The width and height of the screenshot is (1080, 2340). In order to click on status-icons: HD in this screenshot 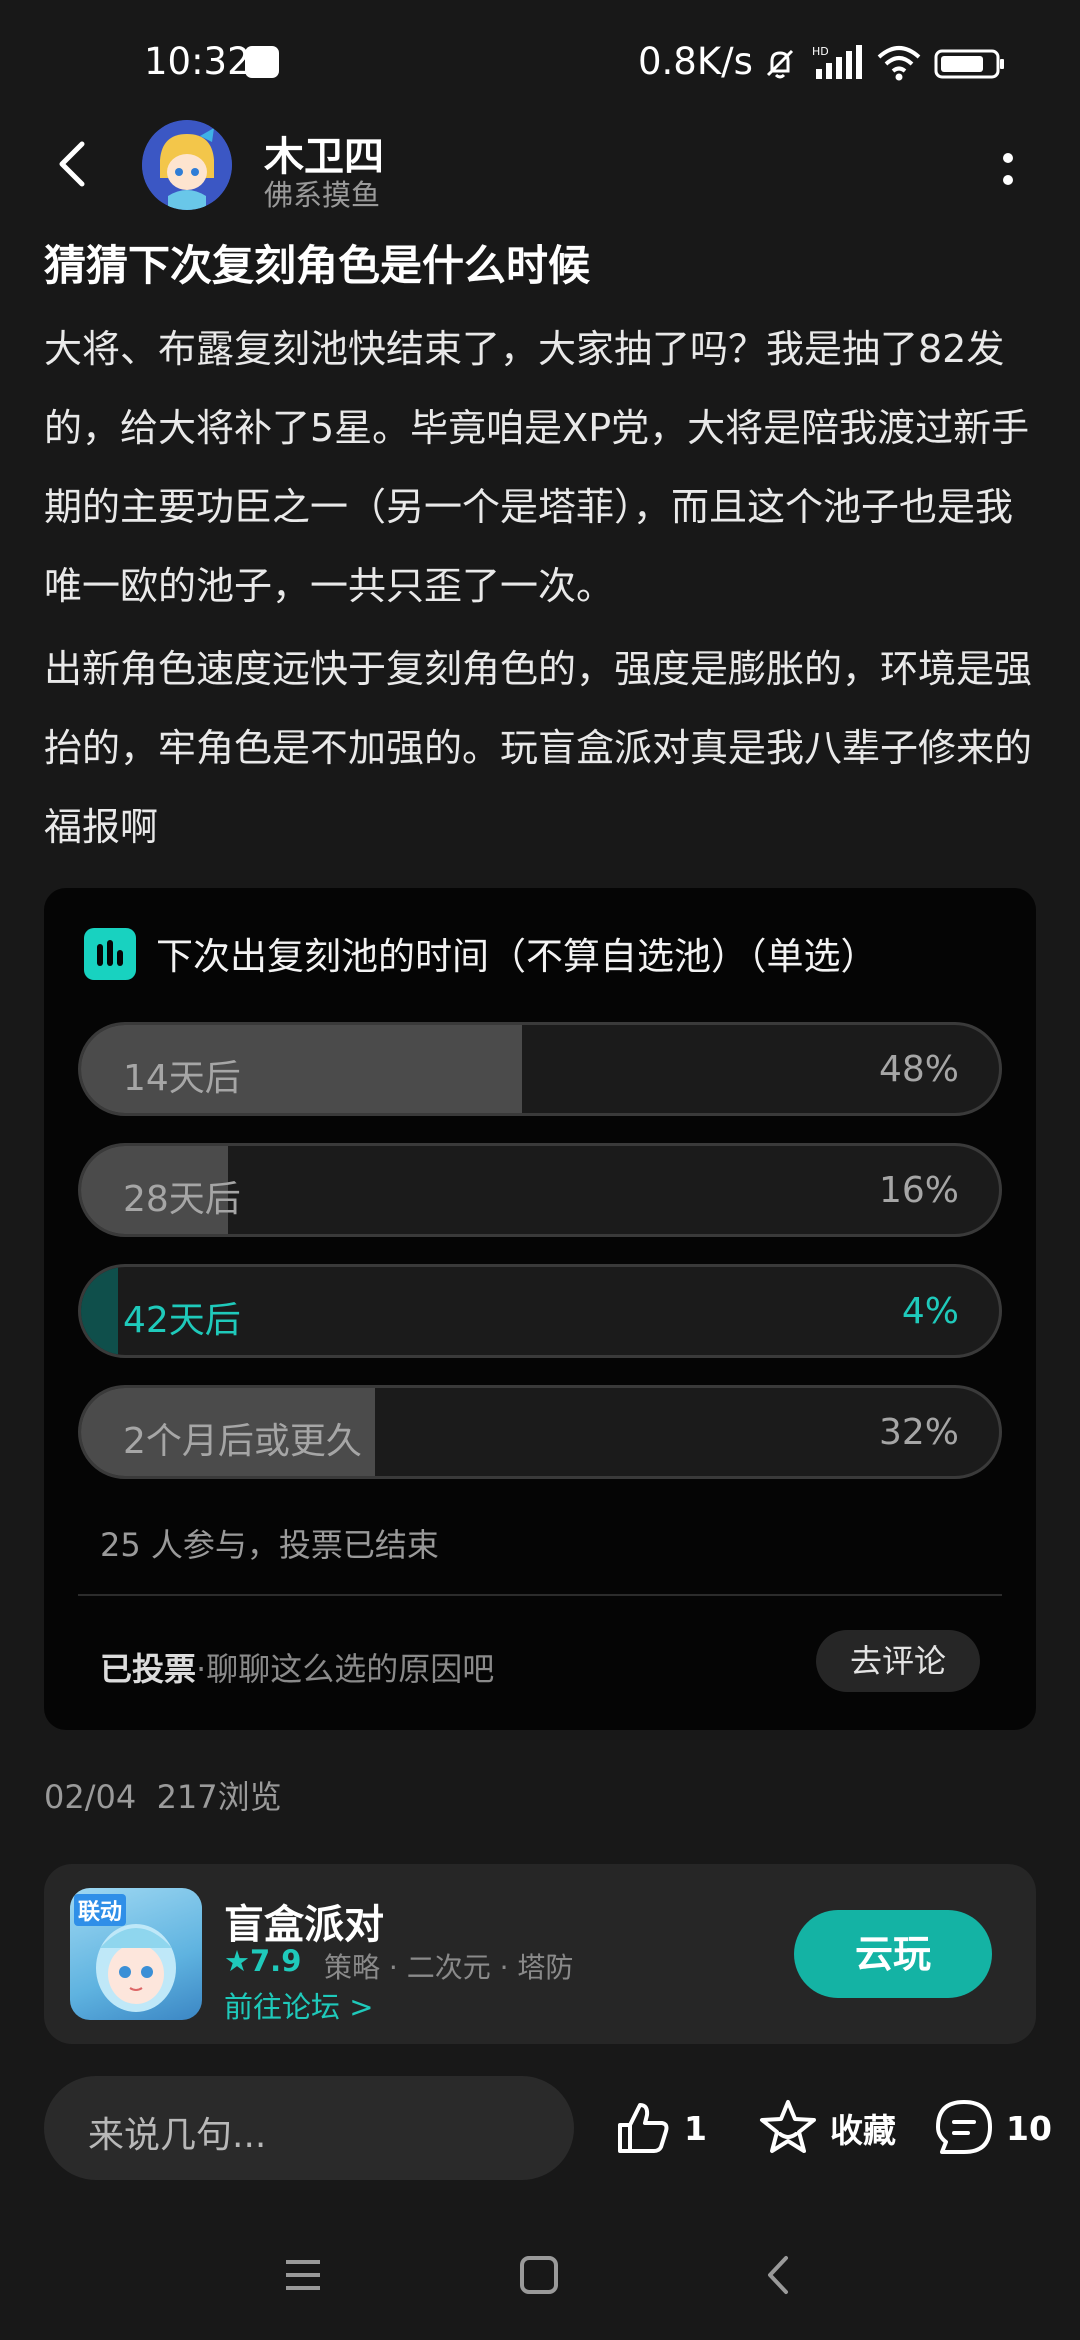, I will do `click(883, 63)`.